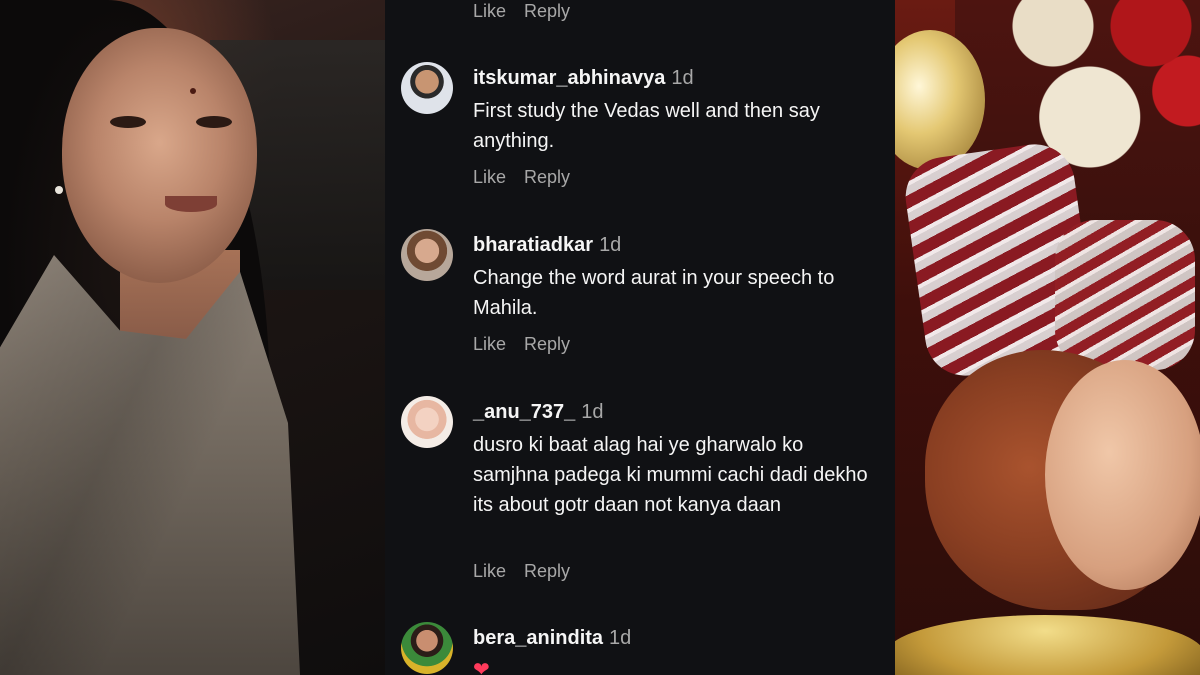  I want to click on comment-header: itskumar_abhinavya 1d, so click(583, 78).